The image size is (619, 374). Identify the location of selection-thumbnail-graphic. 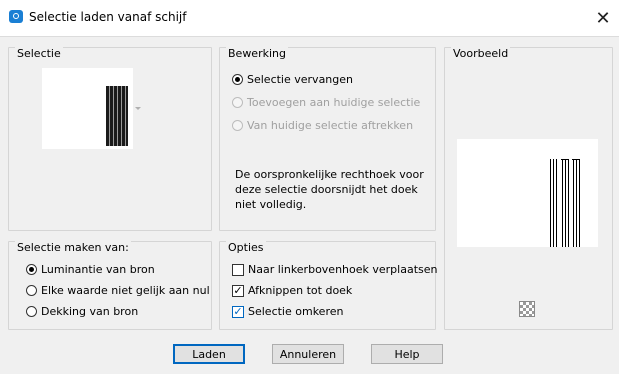
(117, 116).